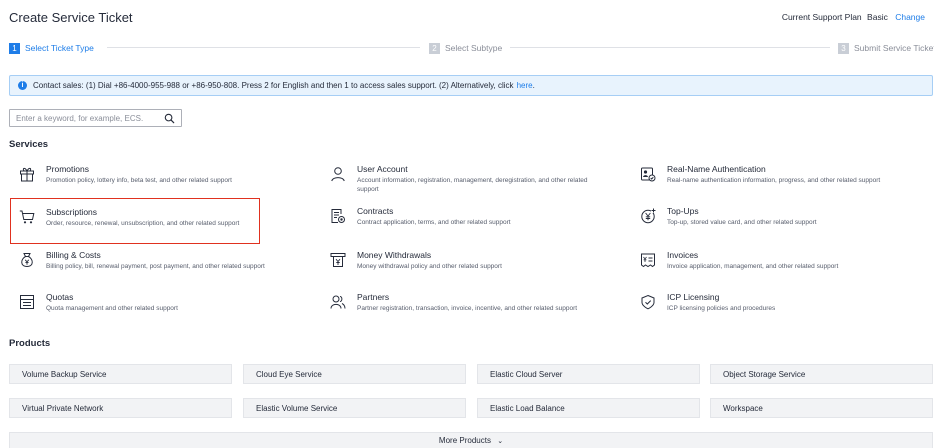 This screenshot has width=934, height=448. I want to click on quota-icon, so click(27, 302).